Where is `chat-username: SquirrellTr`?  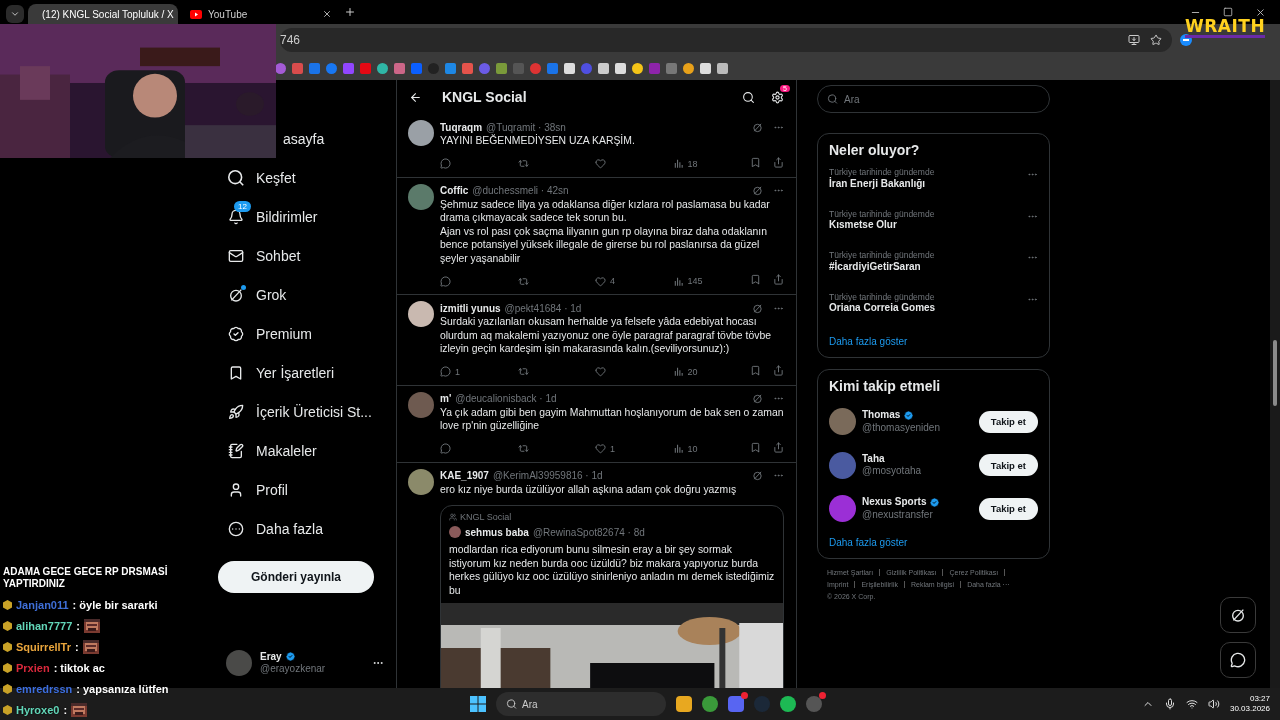
chat-username: SquirrellTr is located at coordinates (44, 646).